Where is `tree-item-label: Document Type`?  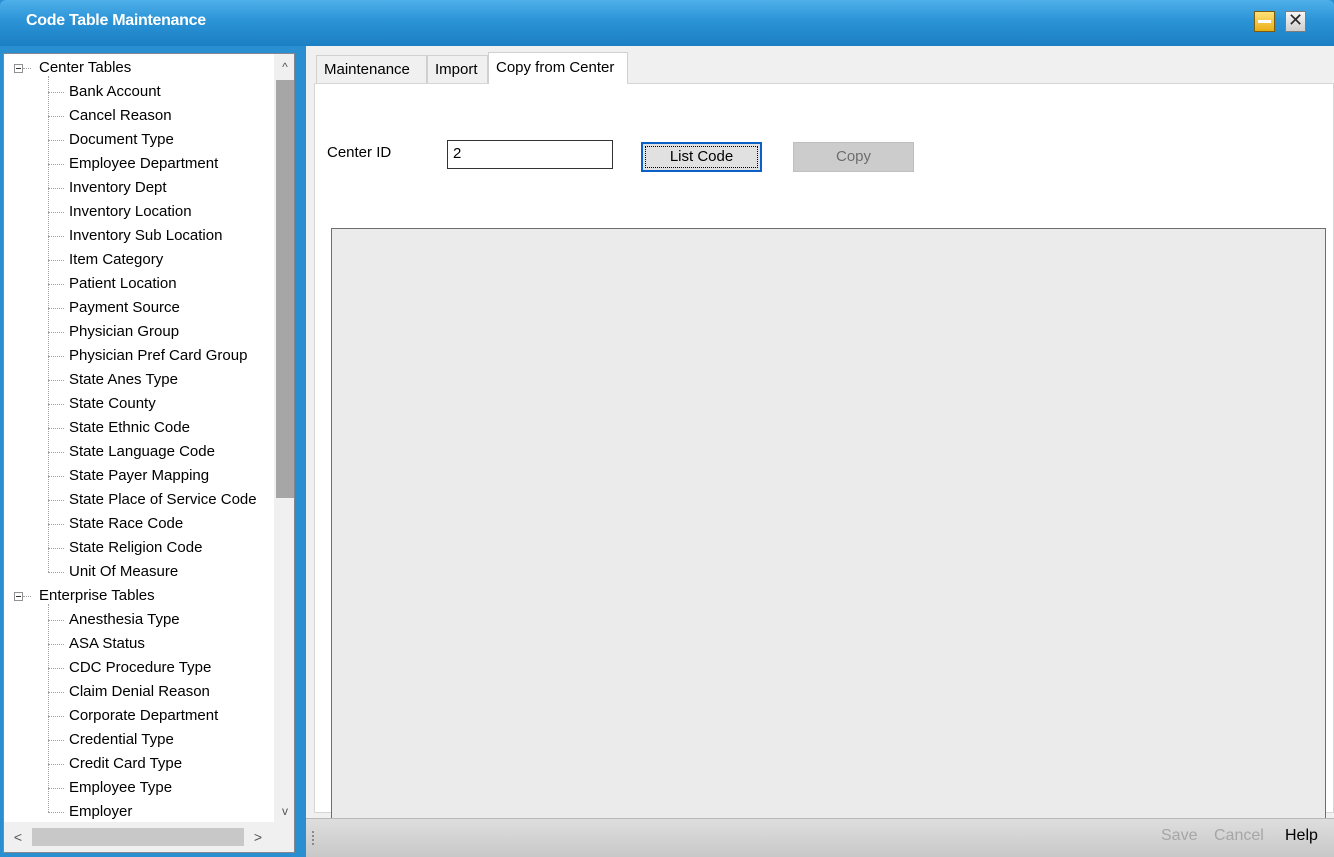
tree-item-label: Document Type is located at coordinates (121, 139).